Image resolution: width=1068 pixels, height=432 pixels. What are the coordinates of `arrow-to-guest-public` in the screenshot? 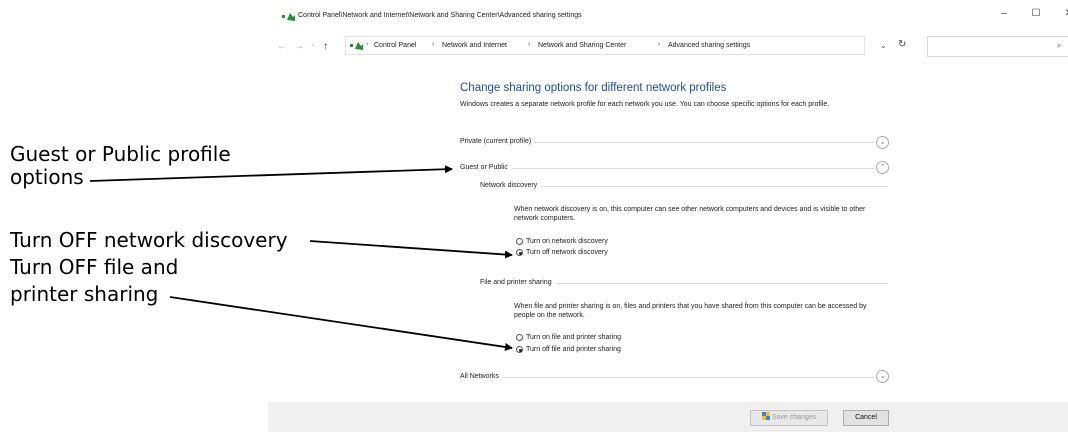 It's located at (271, 173).